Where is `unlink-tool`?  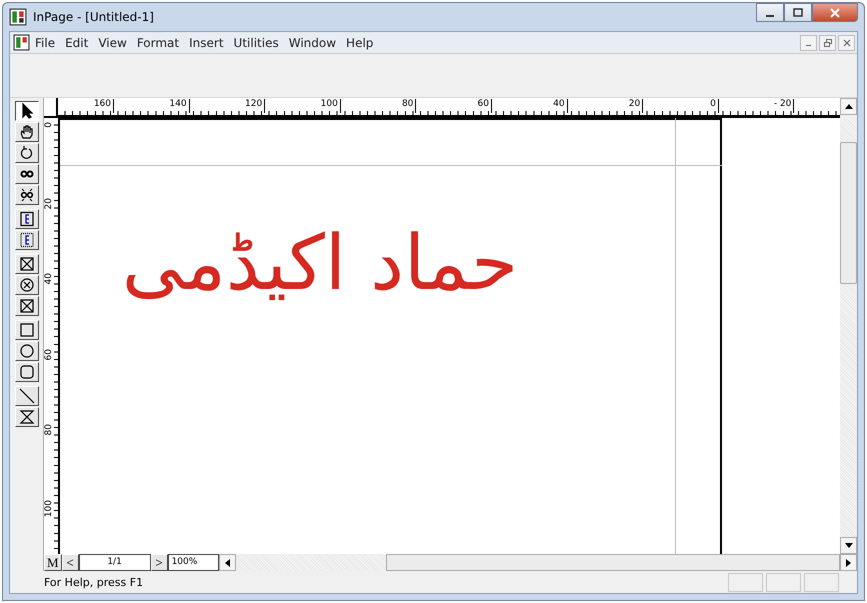
unlink-tool is located at coordinates (26, 195).